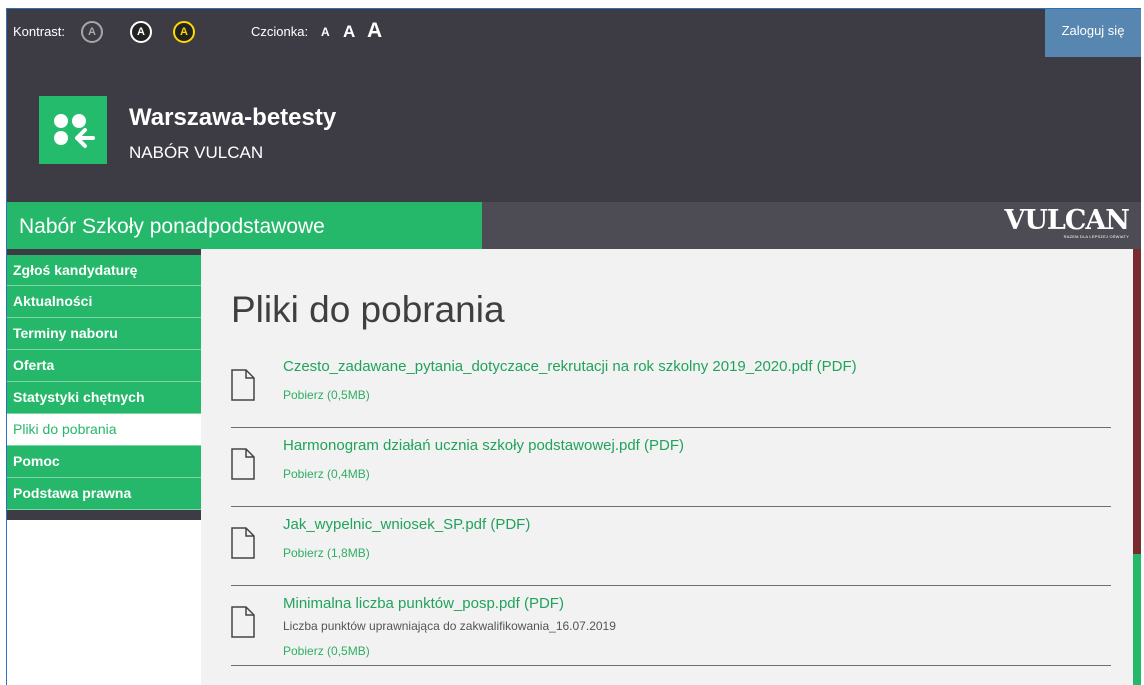 The image size is (1144, 685). What do you see at coordinates (374, 31) in the screenshot?
I see `font-large-button: A` at bounding box center [374, 31].